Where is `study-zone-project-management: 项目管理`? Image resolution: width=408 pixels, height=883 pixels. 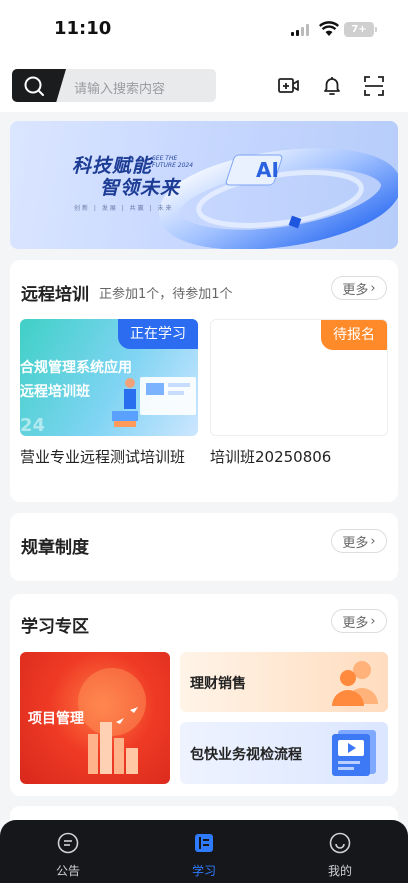
study-zone-project-management: 项目管理 is located at coordinates (95, 718).